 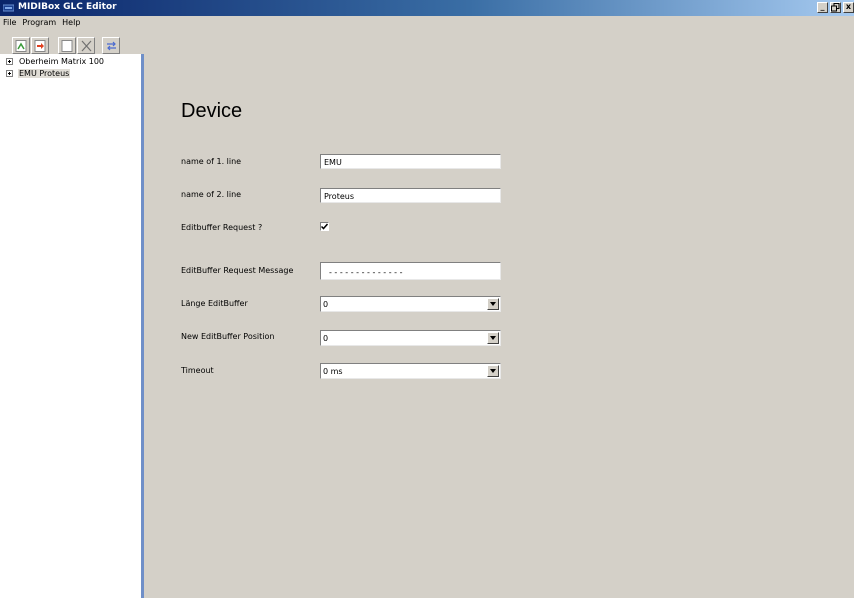 I want to click on editbuffer-request-checkbox, so click(x=324, y=226).